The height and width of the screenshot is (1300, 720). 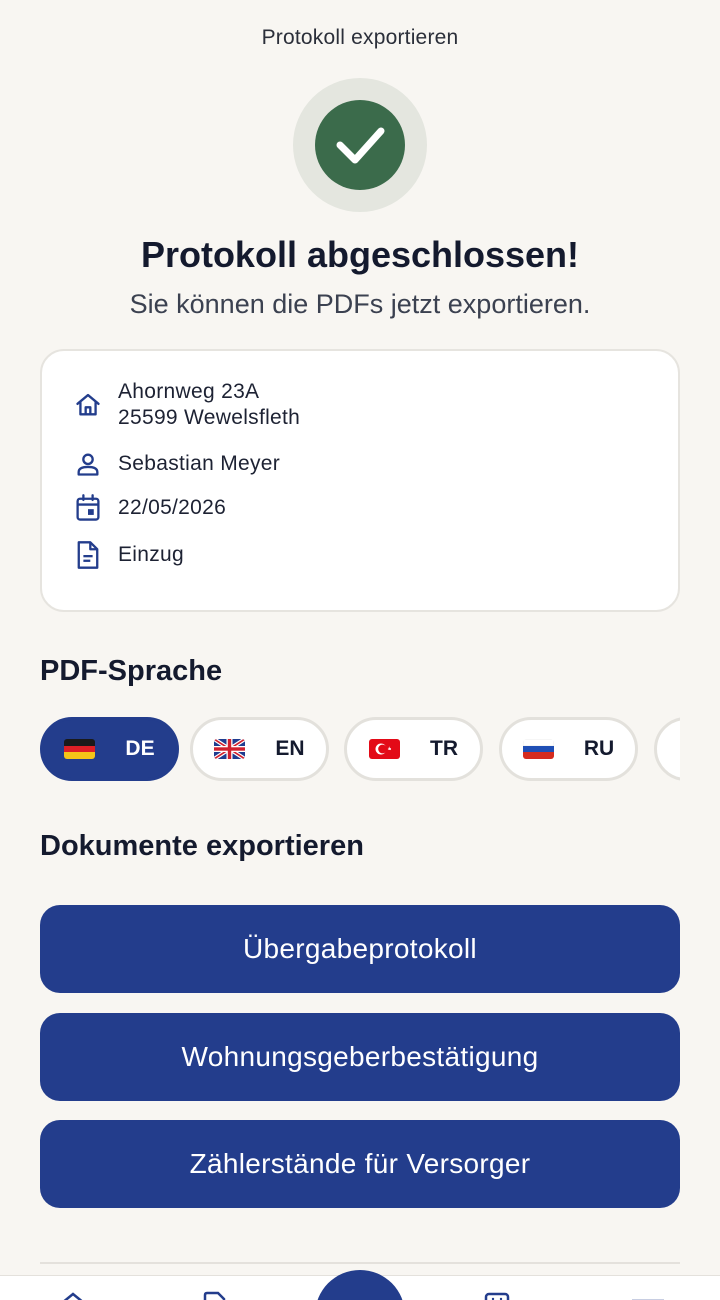 What do you see at coordinates (497, 1295) in the screenshot?
I see `tab-calendar-icon` at bounding box center [497, 1295].